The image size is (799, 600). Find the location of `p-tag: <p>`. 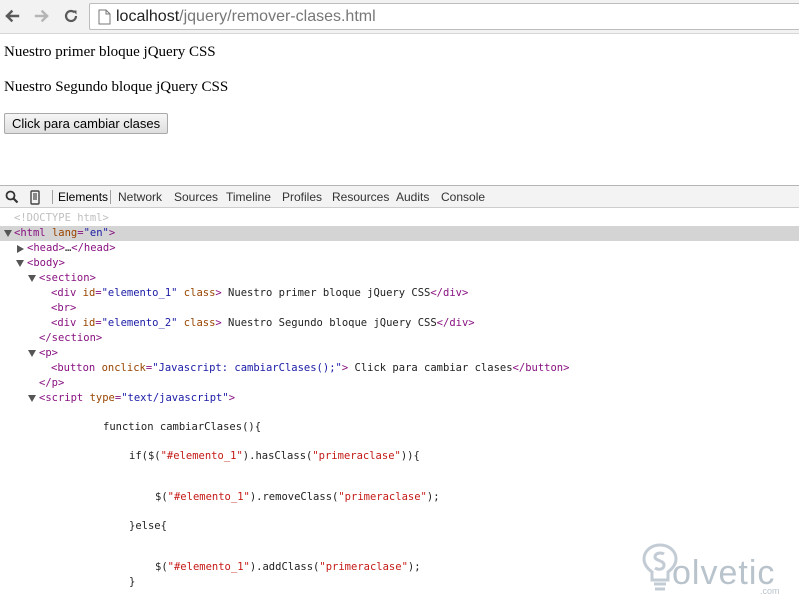

p-tag: <p> is located at coordinates (48, 353).